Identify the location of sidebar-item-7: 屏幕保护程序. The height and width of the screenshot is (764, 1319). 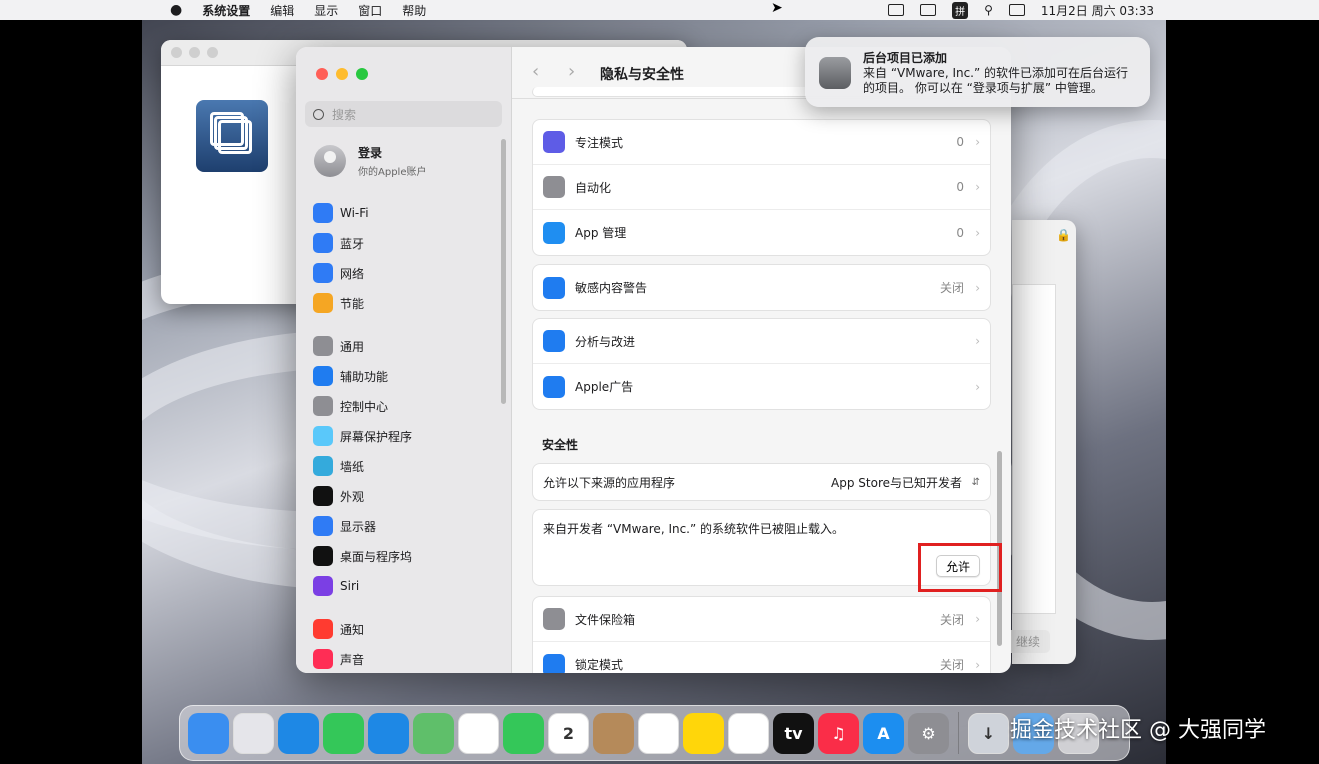
(362, 436).